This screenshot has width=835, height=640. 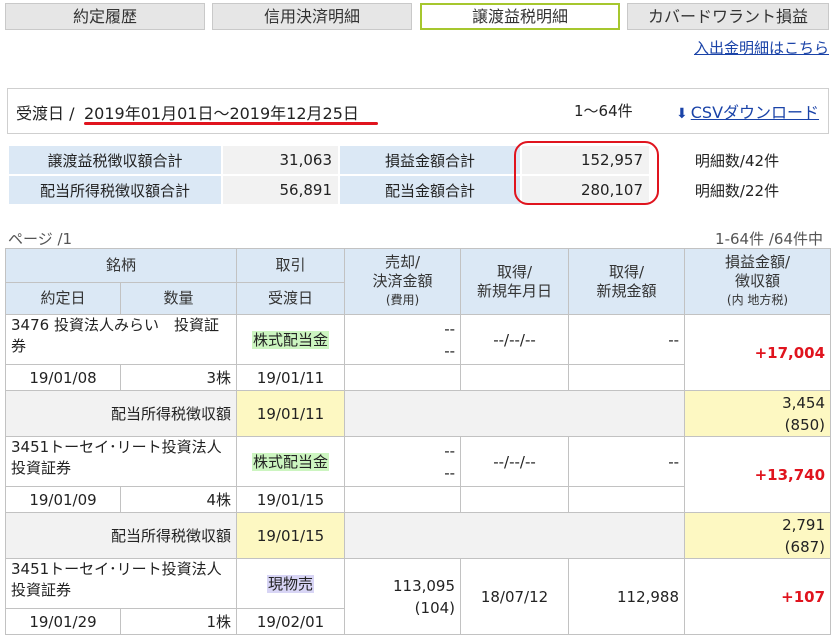 I want to click on col-header-sale: 売却/ 決済金額 (費用), so click(x=403, y=281).